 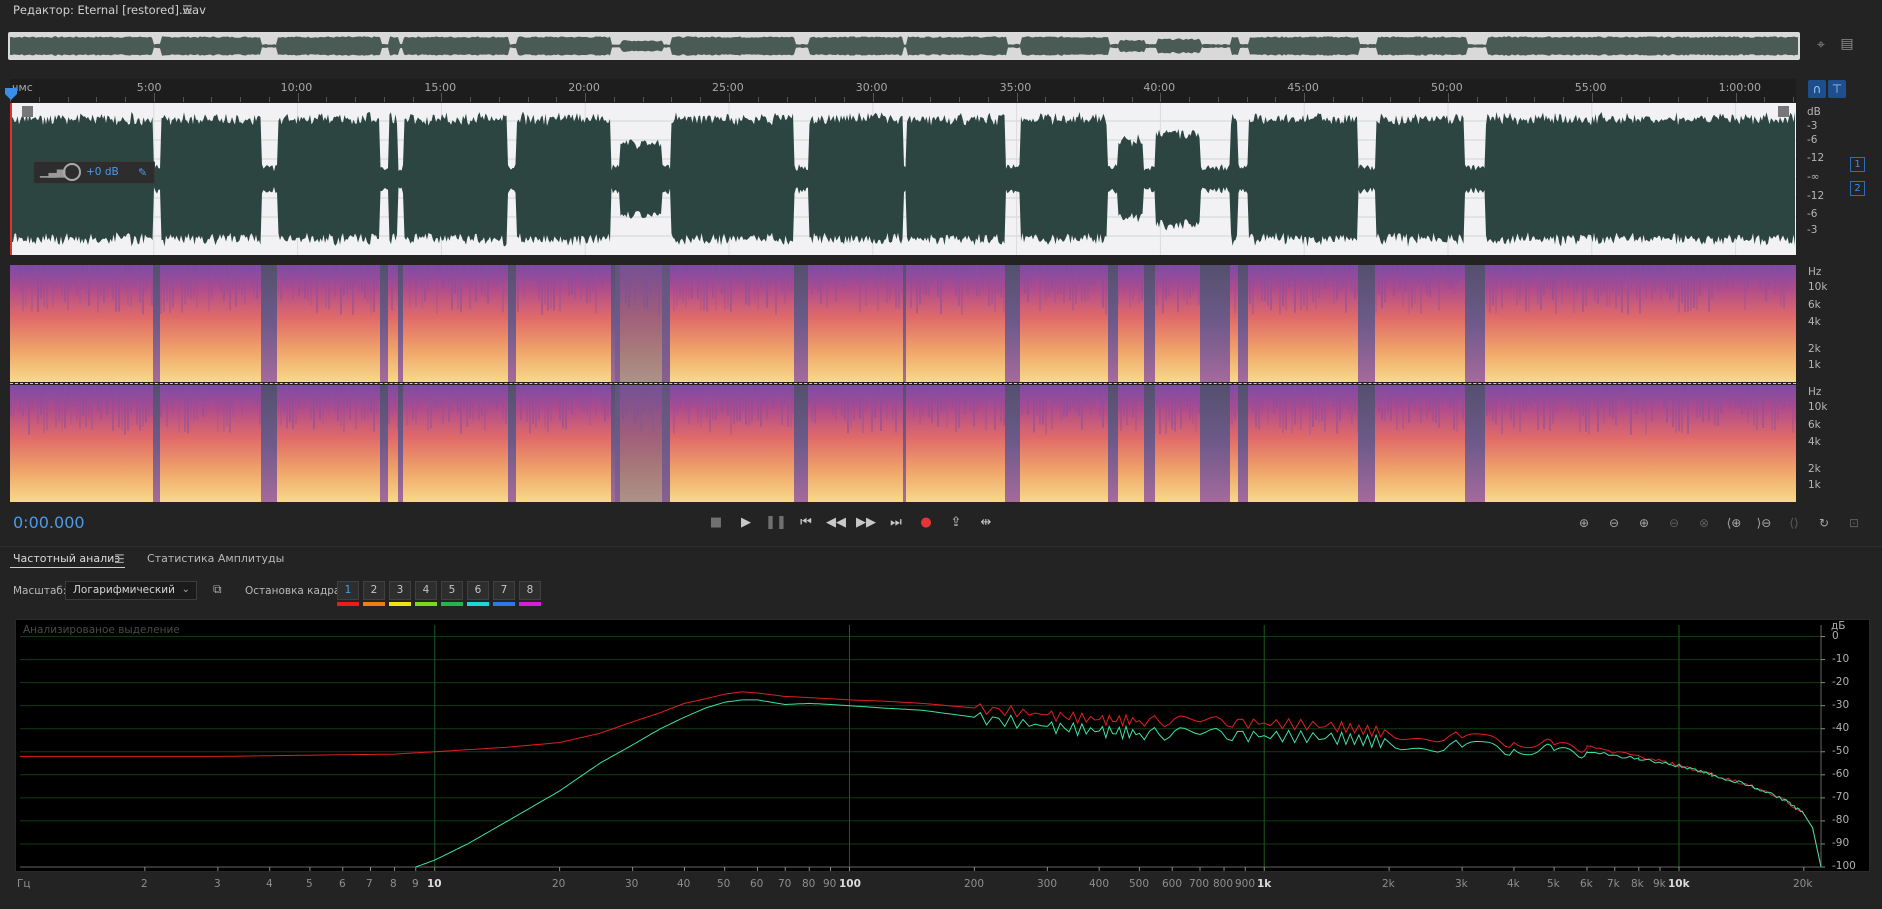 I want to click on pause-button: ❚❚, so click(x=776, y=523).